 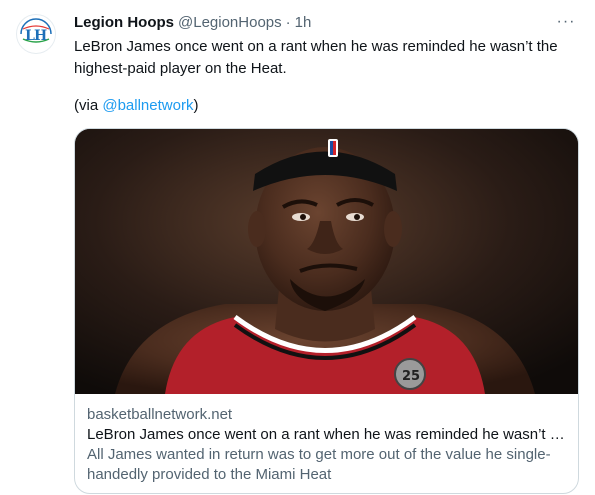 What do you see at coordinates (40, 36) in the screenshot?
I see `svg-text: H` at bounding box center [40, 36].